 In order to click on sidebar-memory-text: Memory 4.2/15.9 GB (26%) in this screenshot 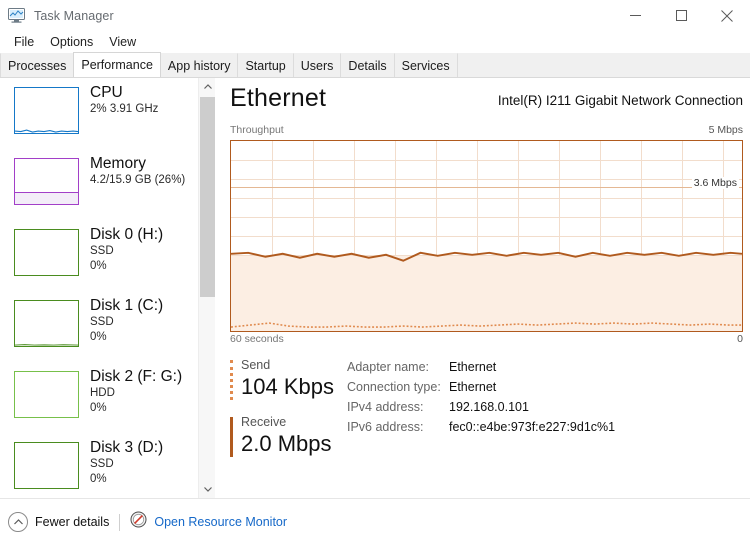, I will do `click(137, 171)`.